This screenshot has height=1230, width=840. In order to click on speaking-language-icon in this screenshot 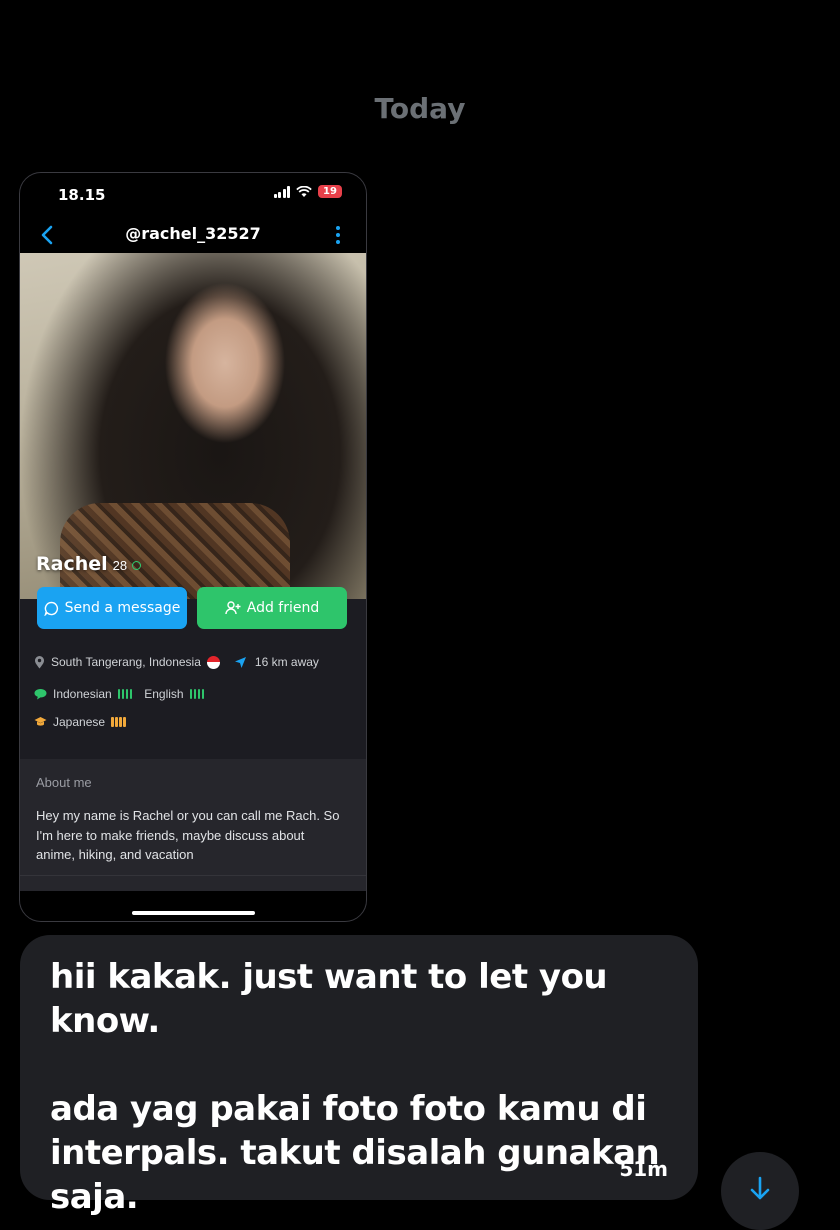, I will do `click(40, 694)`.